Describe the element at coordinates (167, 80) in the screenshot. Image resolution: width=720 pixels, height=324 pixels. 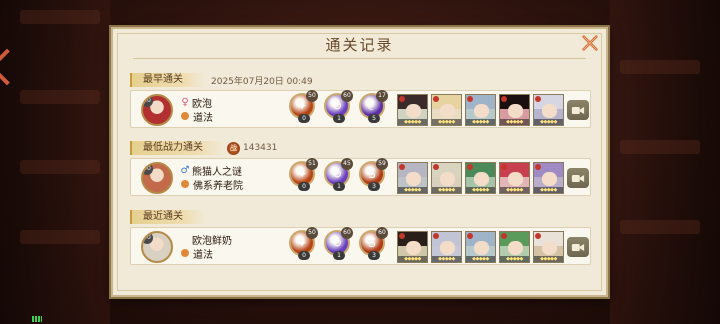
I see `section-title: 最早通关` at that location.